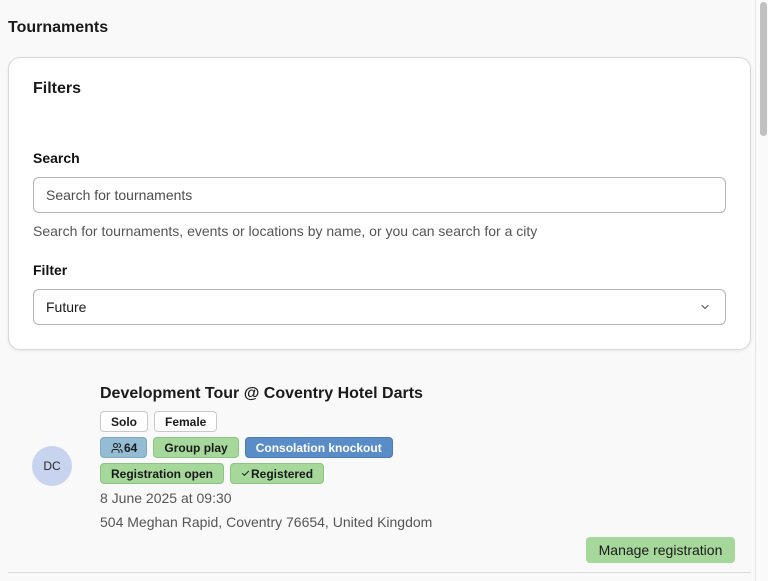 The image size is (768, 581). I want to click on filter-label: Filter, so click(50, 270).